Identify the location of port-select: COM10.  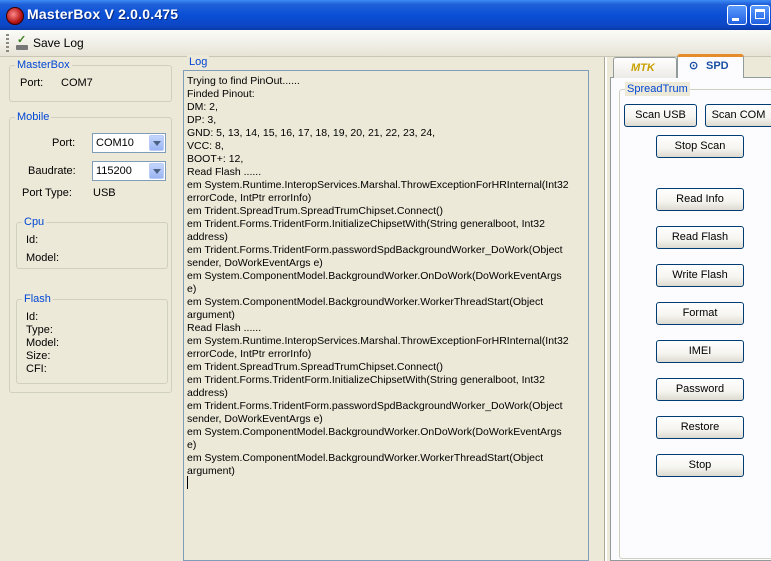
(129, 143).